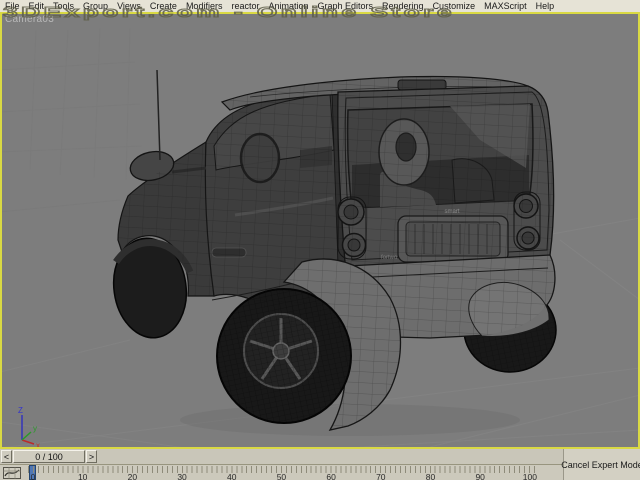 The height and width of the screenshot is (480, 640). What do you see at coordinates (20, 410) in the screenshot?
I see `axis-z-label: Z` at bounding box center [20, 410].